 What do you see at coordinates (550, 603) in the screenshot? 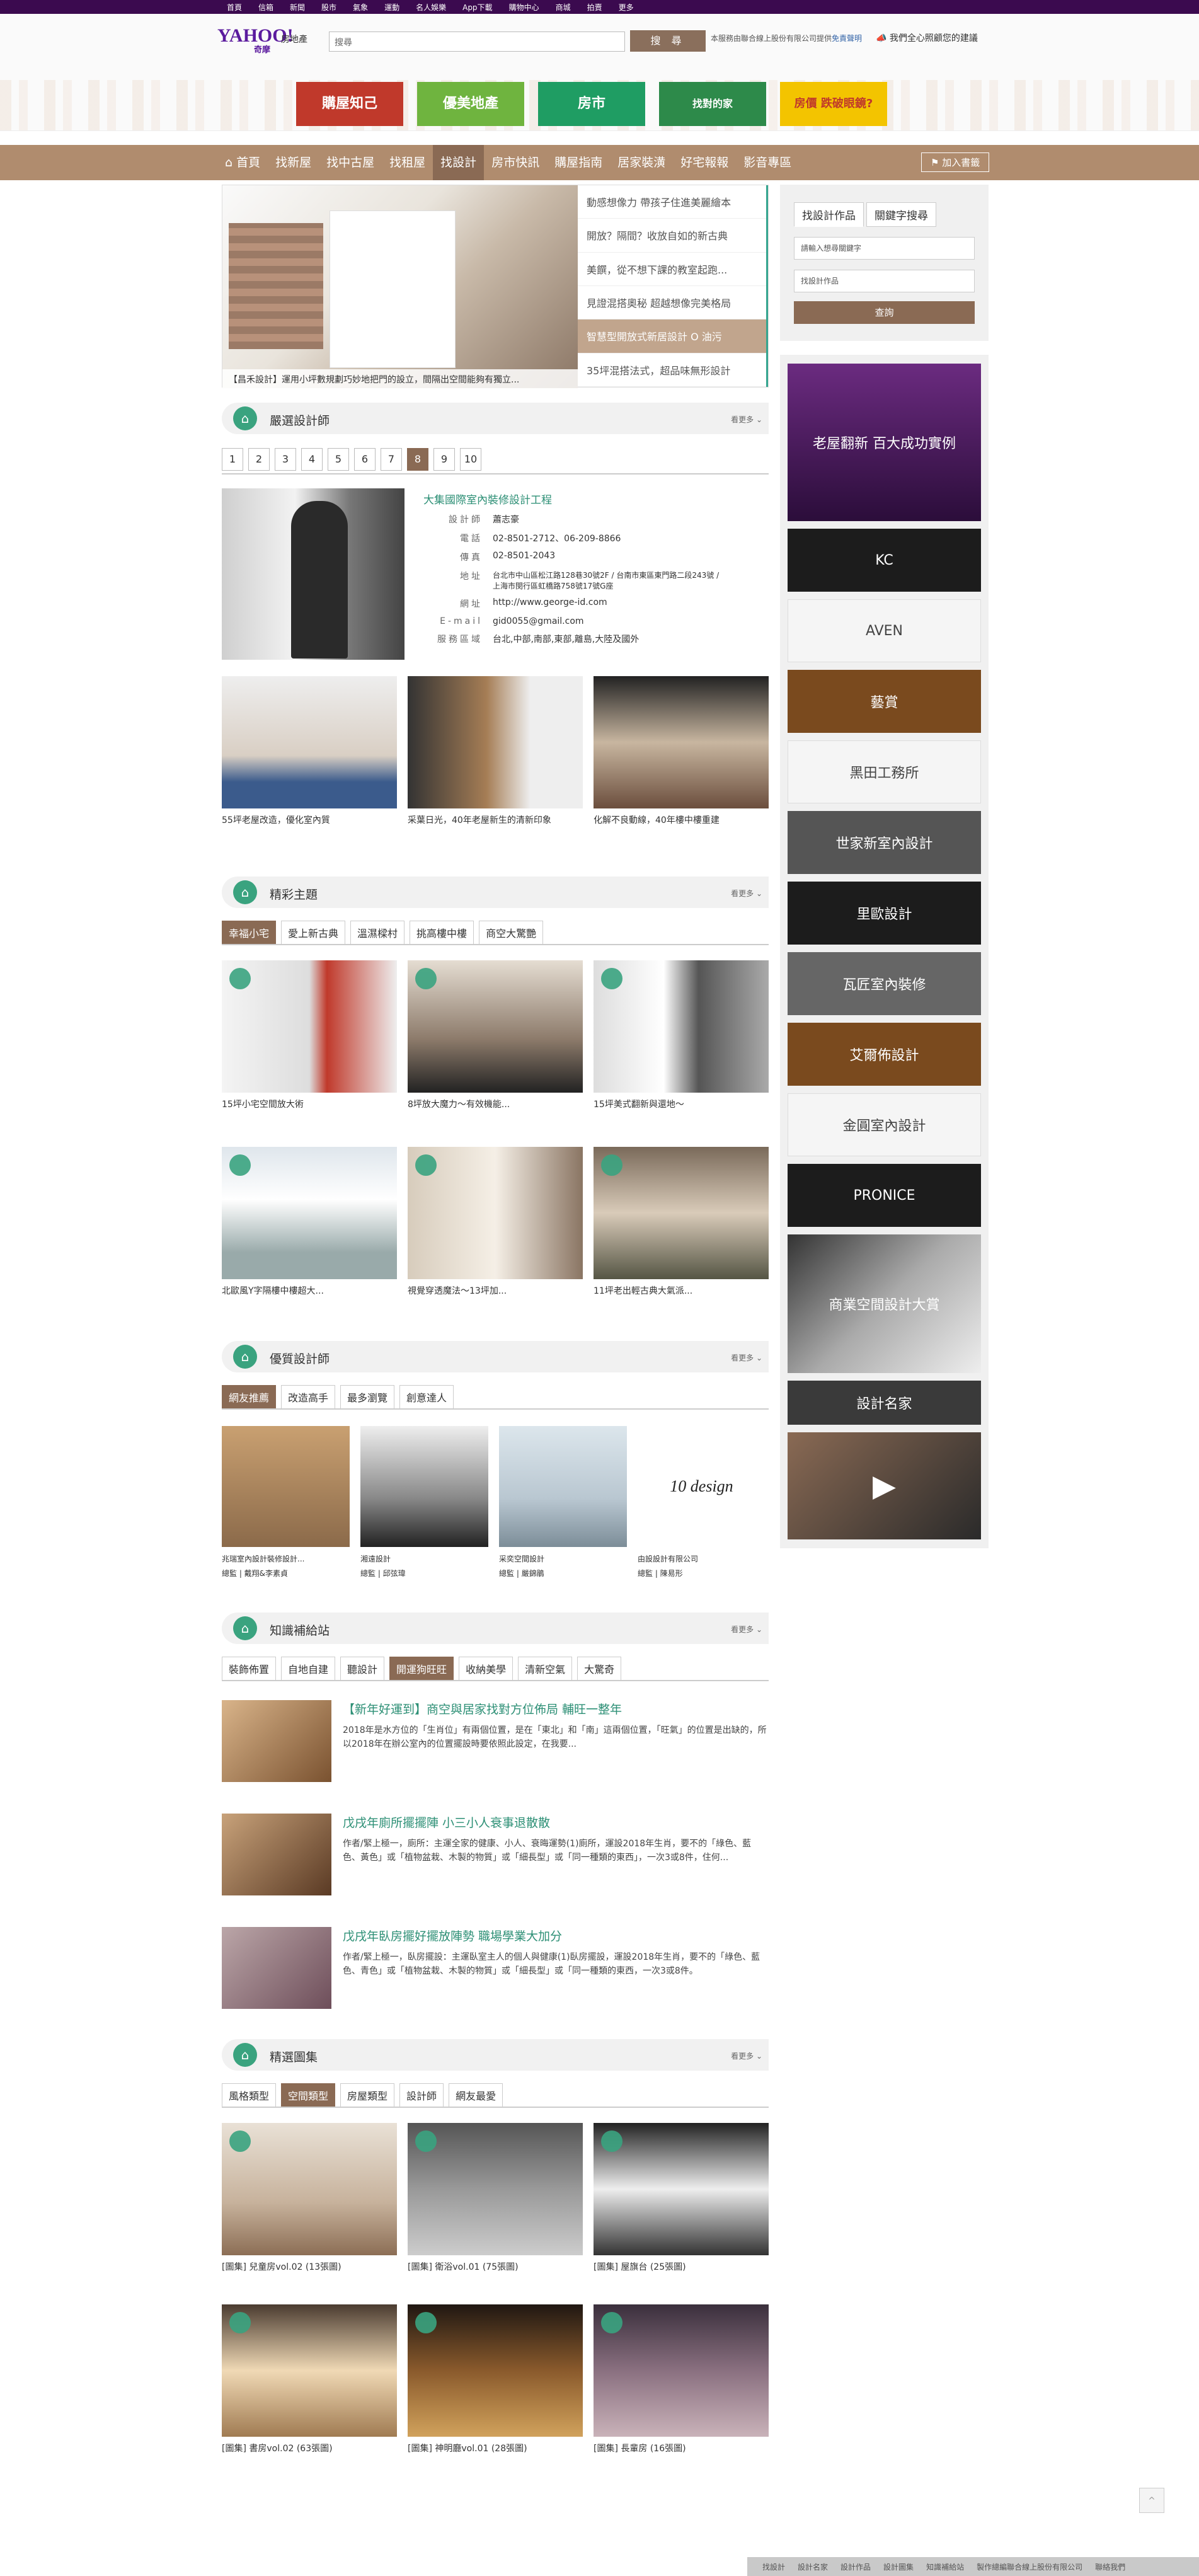
I see `website-link: http://www.george-id.com` at bounding box center [550, 603].